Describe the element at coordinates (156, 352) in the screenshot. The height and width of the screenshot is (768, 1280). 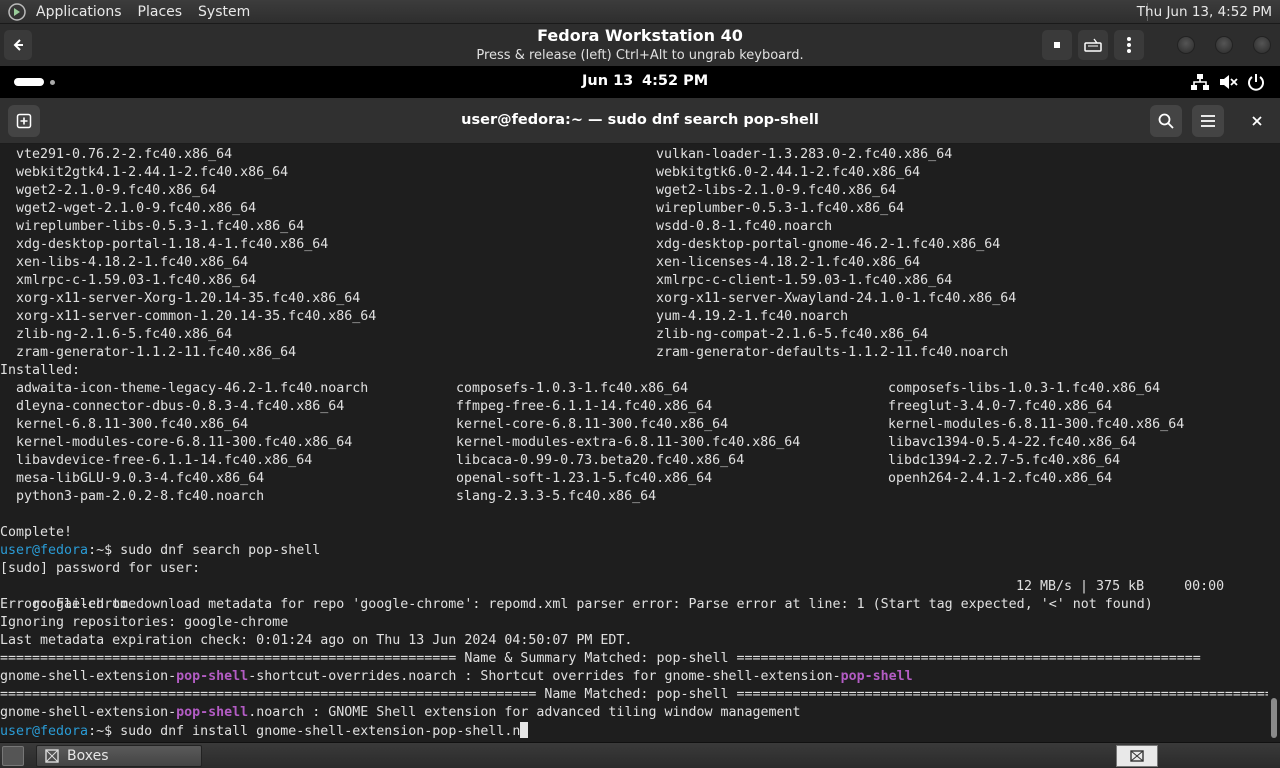
I see `package-cell: zram-generator-1.1.2-11.fc40.x86_64` at that location.